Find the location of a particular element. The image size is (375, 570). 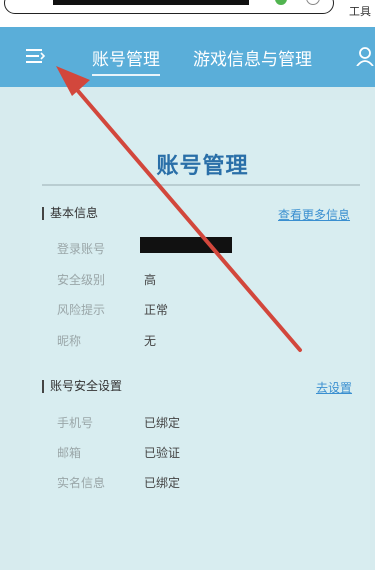

active-tab-indicator is located at coordinates (126, 75).